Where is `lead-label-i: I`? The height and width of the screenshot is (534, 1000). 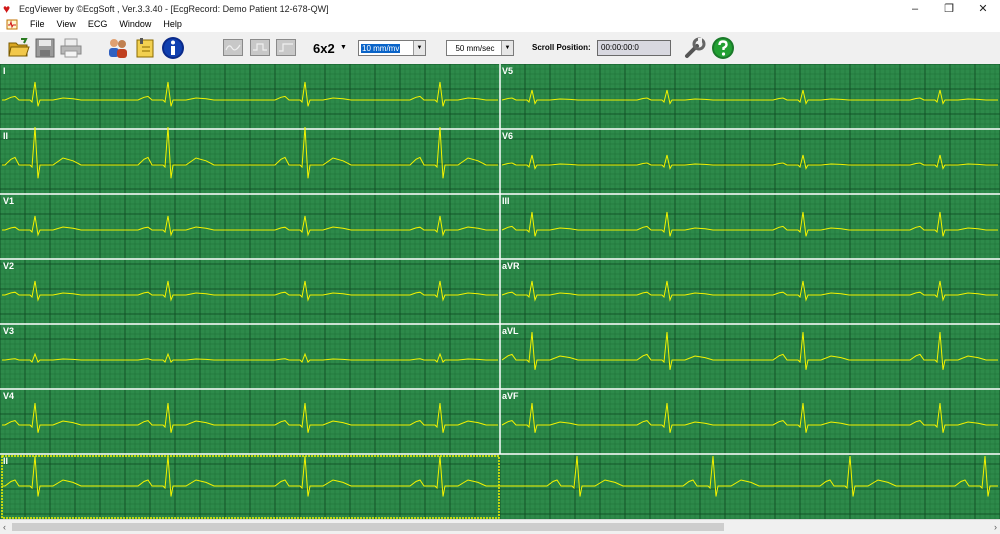
lead-label-i: I is located at coordinates (4, 71).